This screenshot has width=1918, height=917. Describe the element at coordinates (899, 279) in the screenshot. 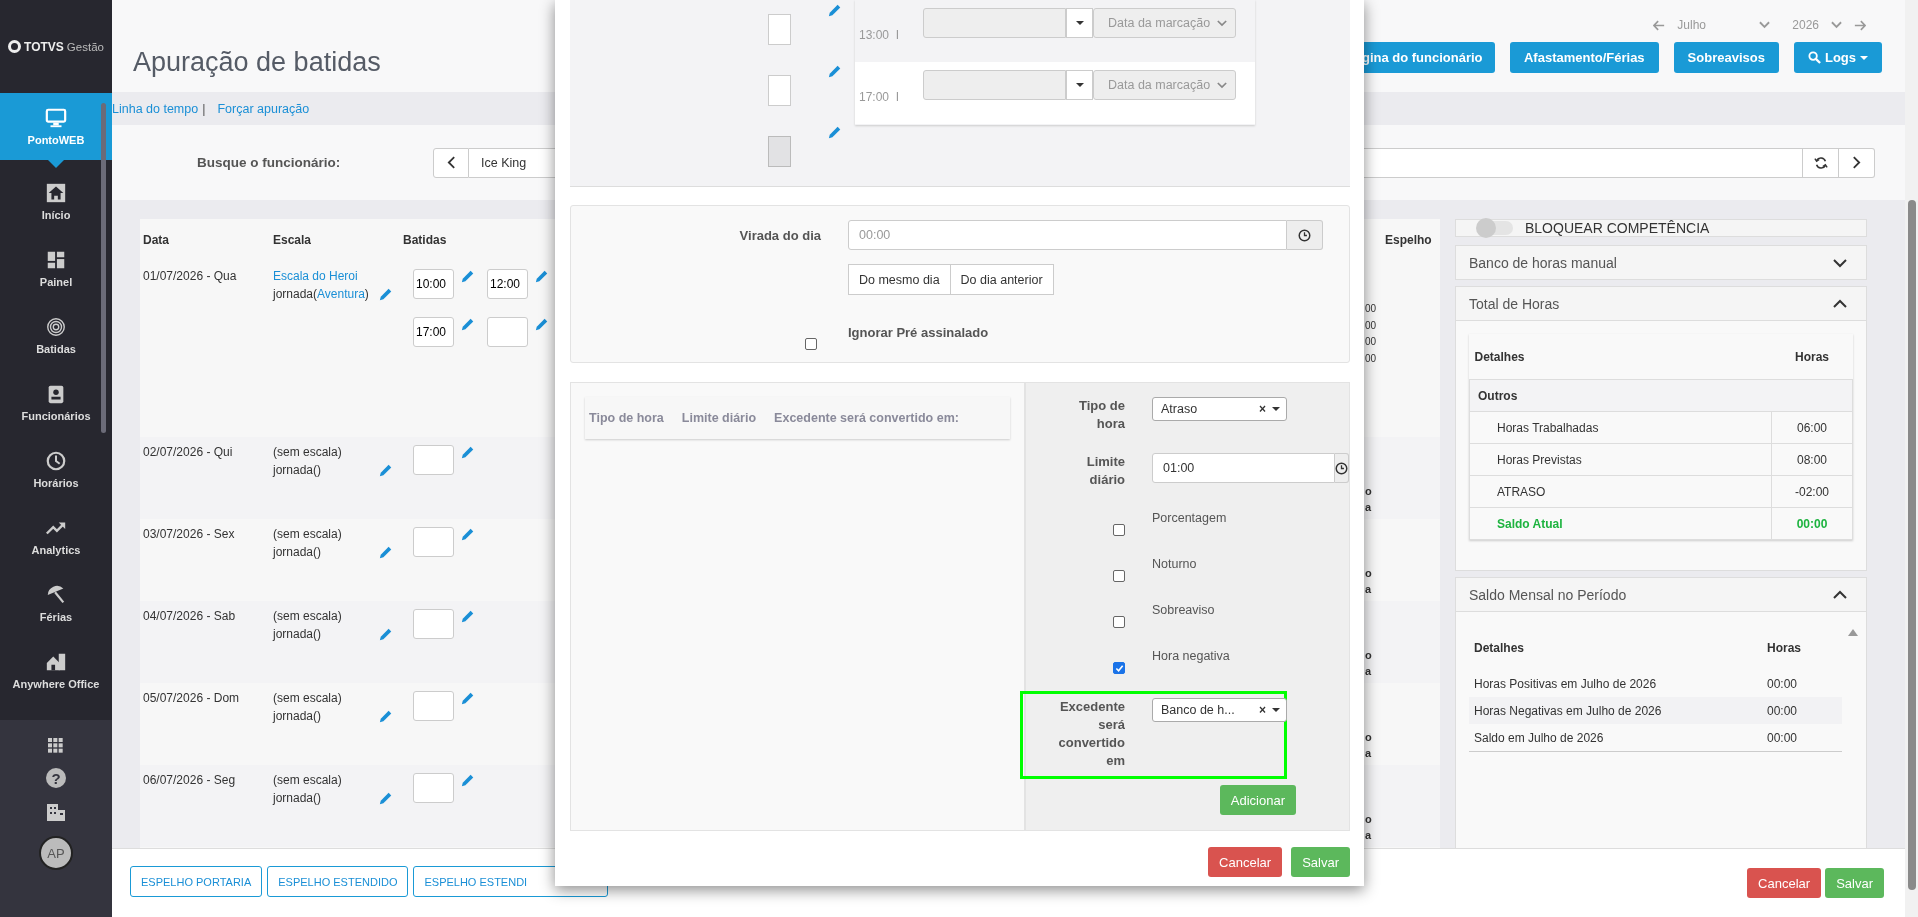

I see `option-button: Do mesmo dia` at that location.